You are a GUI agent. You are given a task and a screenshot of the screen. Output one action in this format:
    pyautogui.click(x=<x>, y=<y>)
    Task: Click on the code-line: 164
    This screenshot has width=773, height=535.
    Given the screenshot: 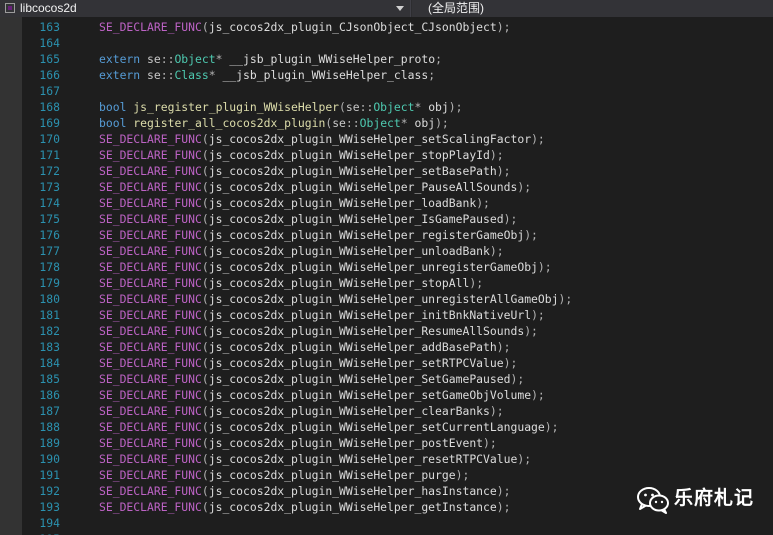 What is the action you would take?
    pyautogui.click(x=386, y=43)
    